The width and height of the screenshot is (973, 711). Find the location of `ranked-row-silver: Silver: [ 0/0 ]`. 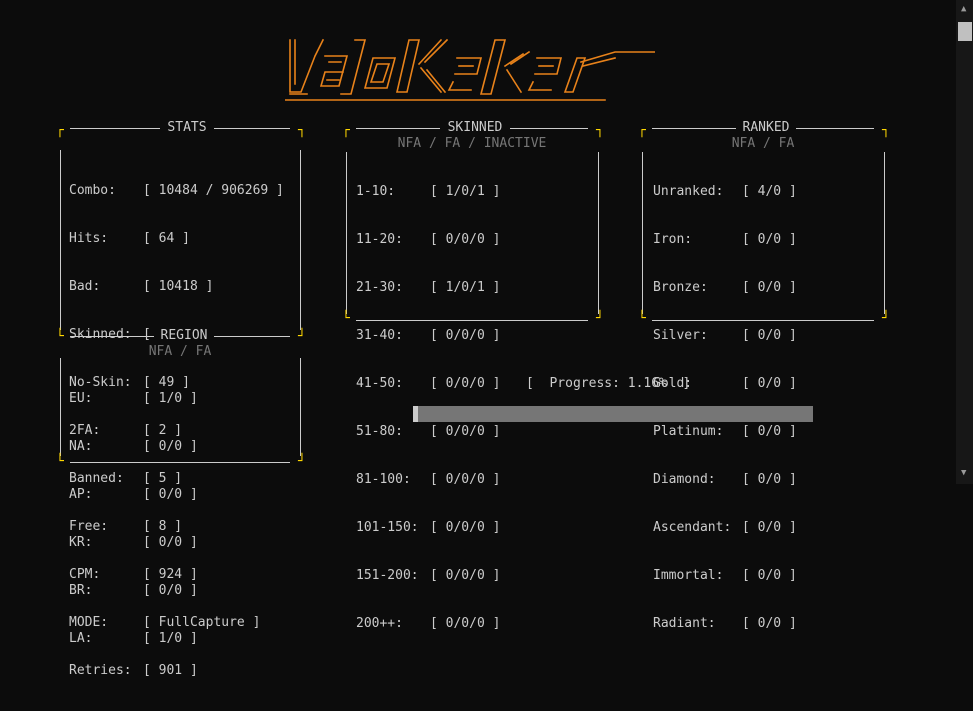

ranked-row-silver: Silver: [ 0/0 ] is located at coordinates (725, 336).